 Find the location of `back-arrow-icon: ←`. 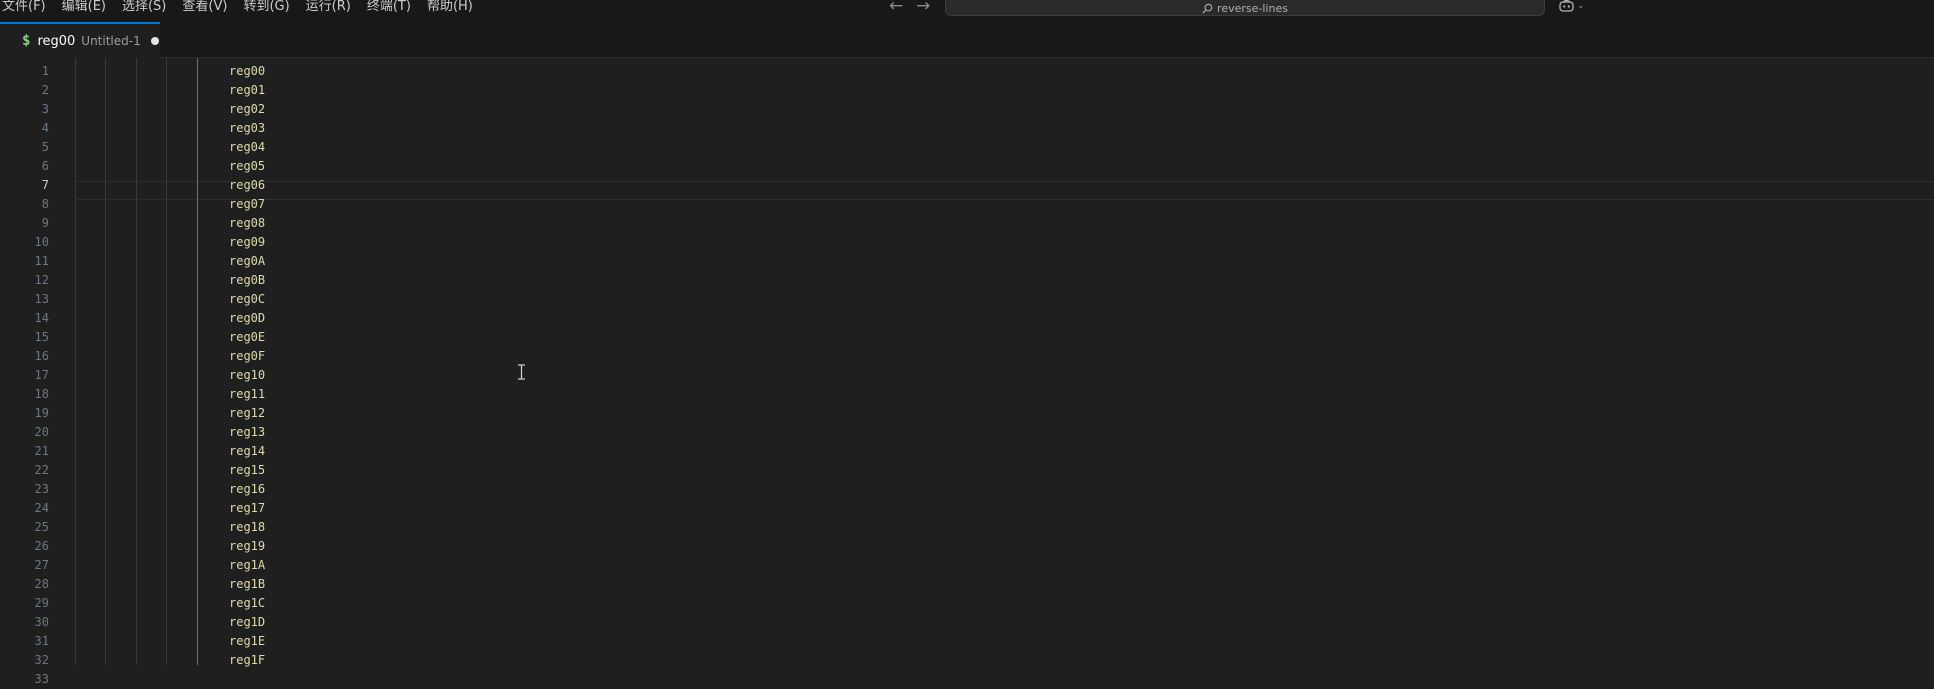

back-arrow-icon: ← is located at coordinates (896, 7).